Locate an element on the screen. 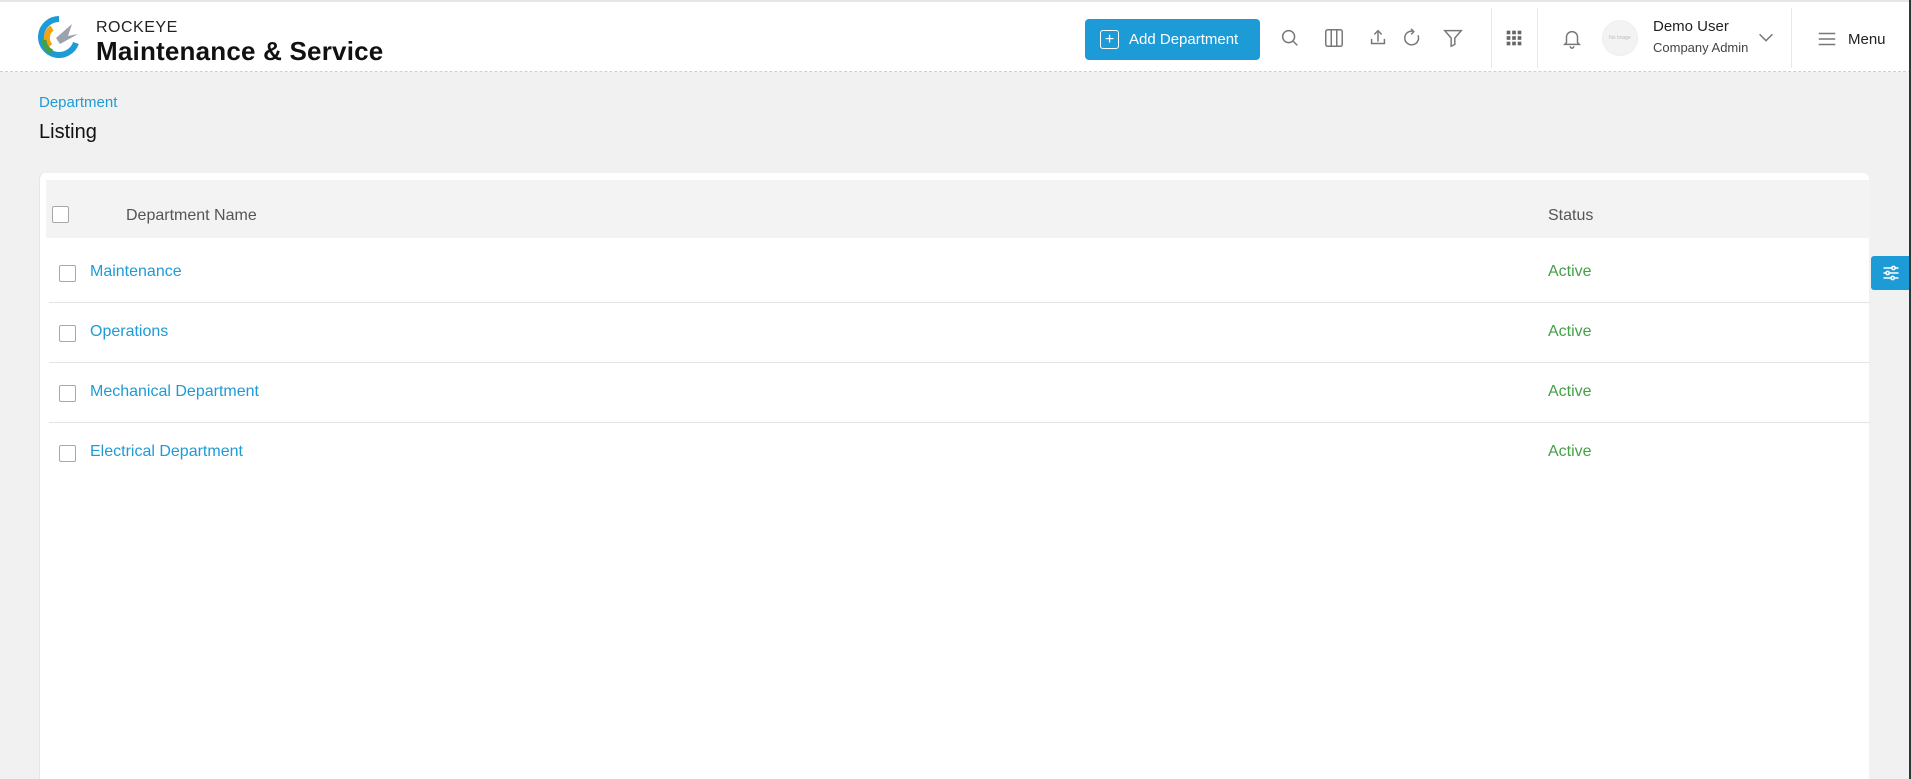 The image size is (1911, 779). breadcrumb: Department is located at coordinates (78, 102).